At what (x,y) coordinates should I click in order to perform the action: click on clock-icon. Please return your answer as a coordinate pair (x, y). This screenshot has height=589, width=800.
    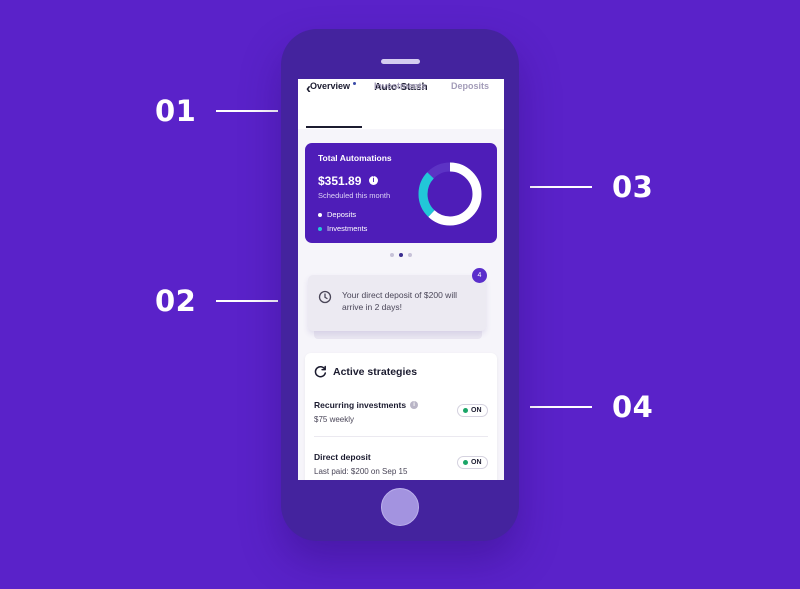
    Looking at the image, I should click on (325, 297).